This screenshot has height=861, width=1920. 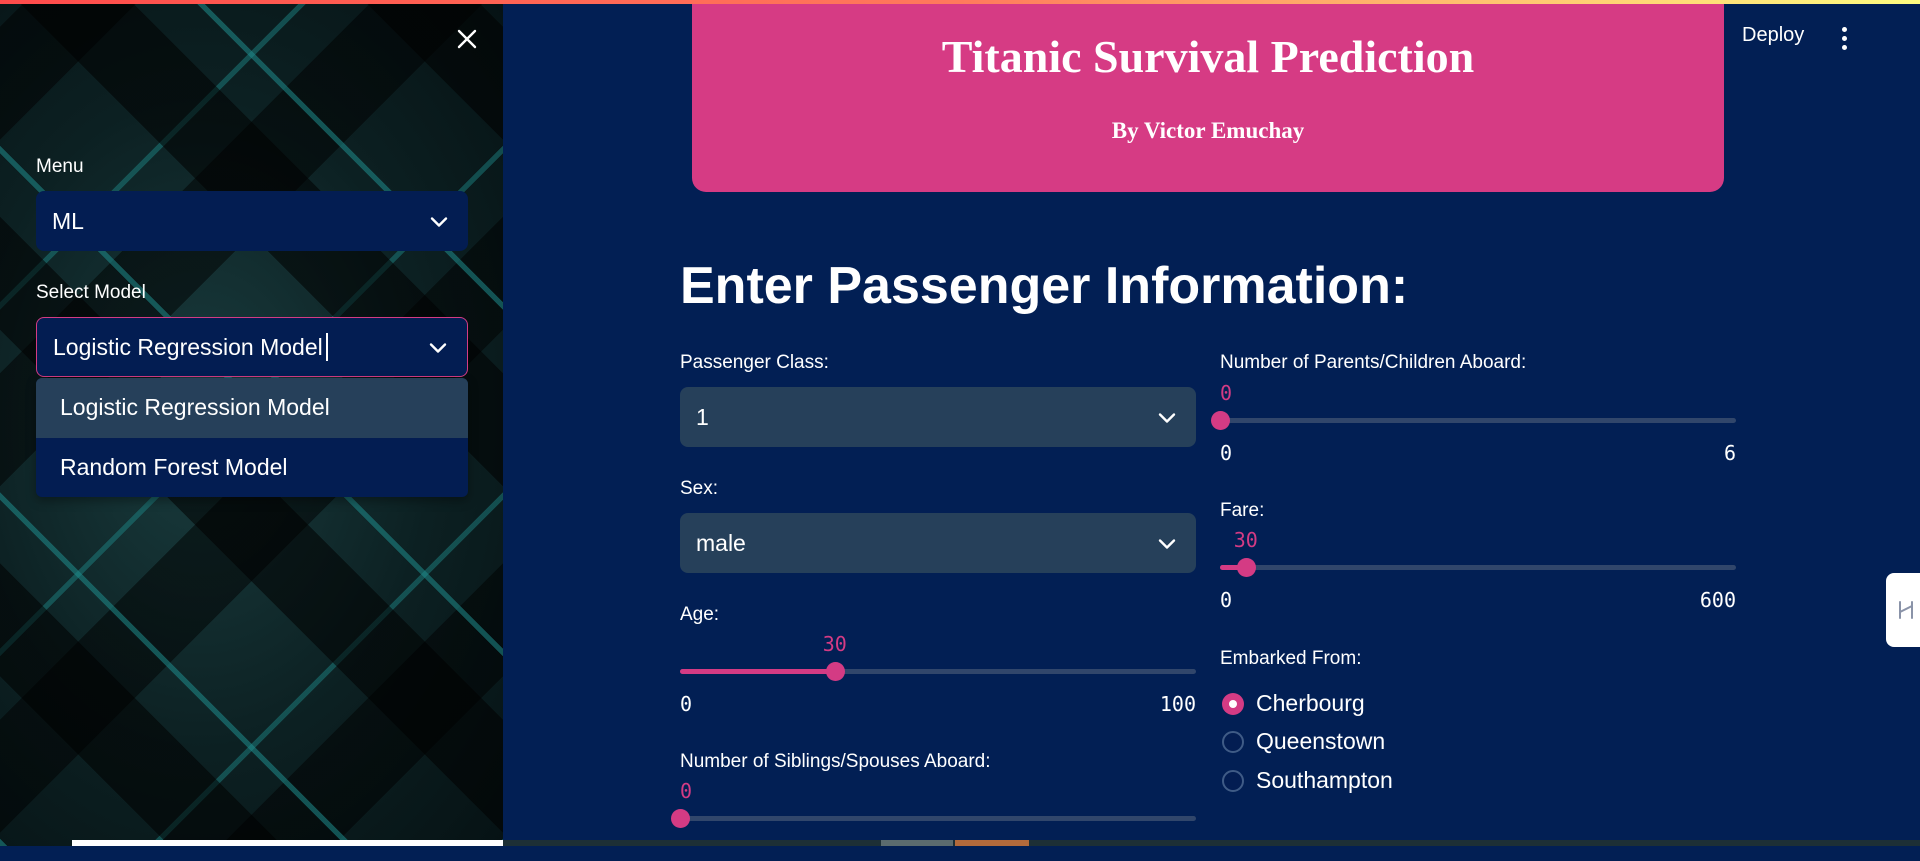 I want to click on sibsp-label: Number of Siblings/Spouses Aboard:, so click(x=835, y=761).